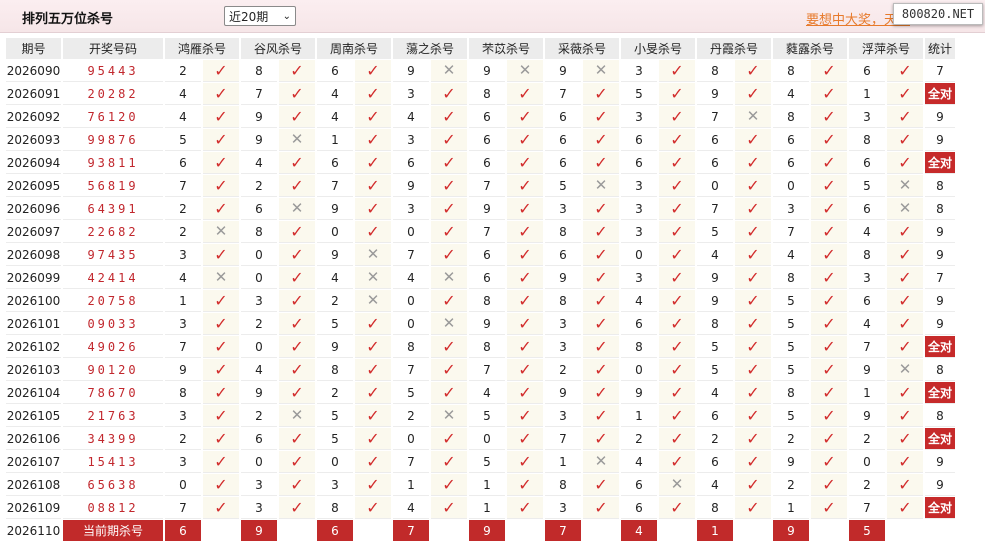 The image size is (985, 542). Describe the element at coordinates (113, 117) in the screenshot. I see `draw-code-cell: 76120` at that location.